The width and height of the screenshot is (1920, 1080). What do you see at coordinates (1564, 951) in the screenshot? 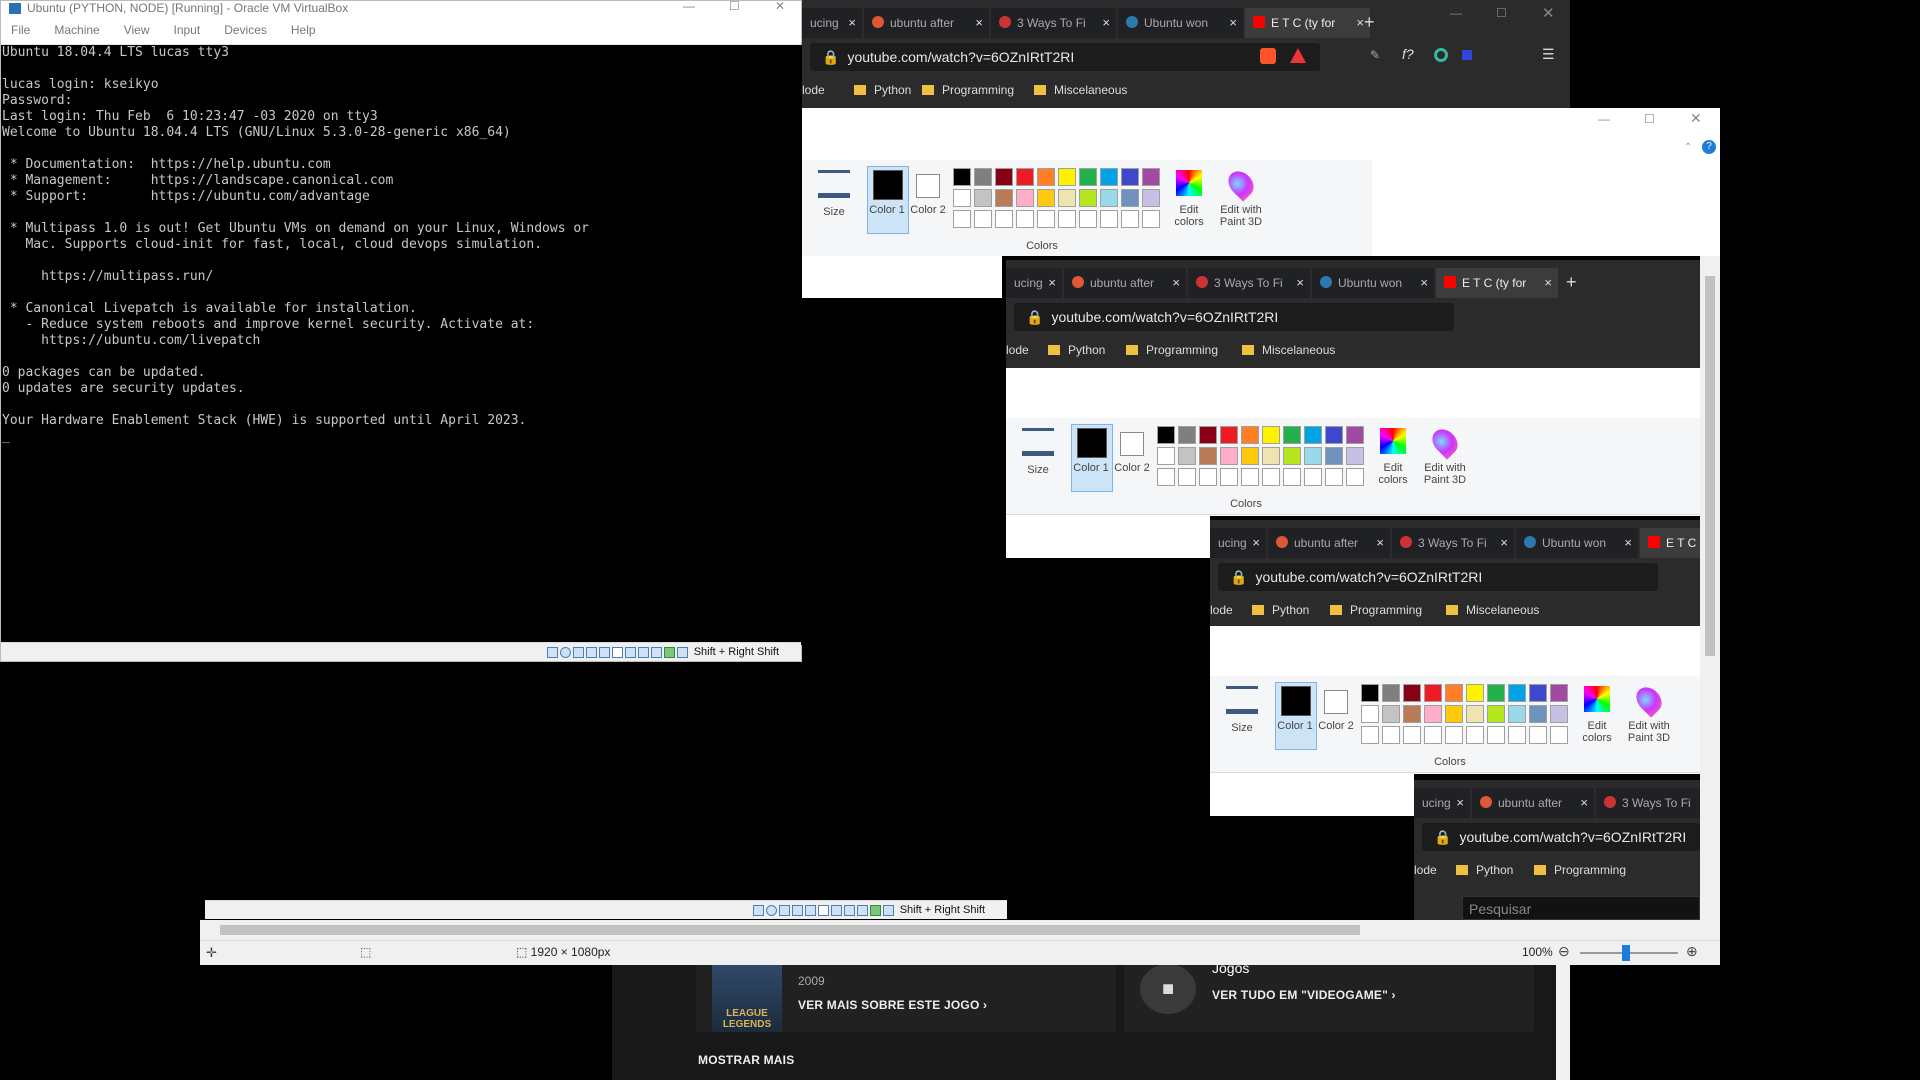
I see `zoom-out-button: ⊖` at bounding box center [1564, 951].